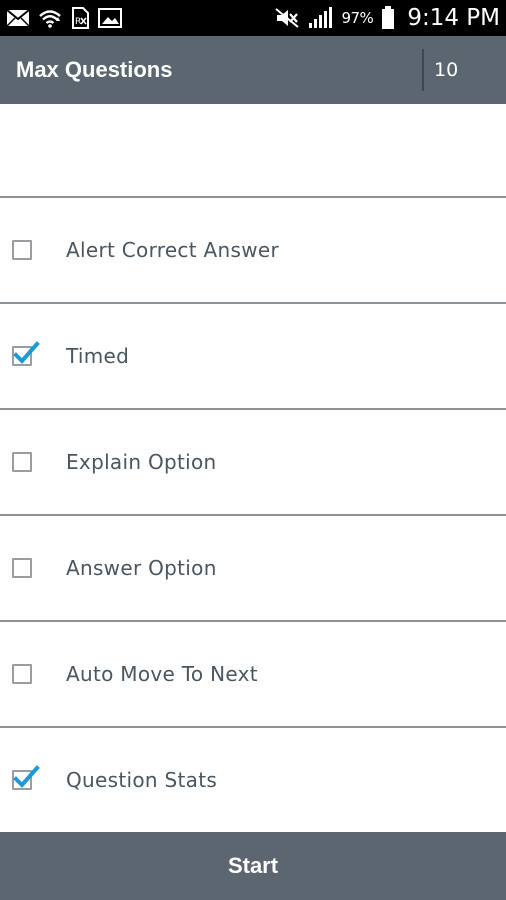  Describe the element at coordinates (142, 780) in the screenshot. I see `option-label: Question Stats` at that location.